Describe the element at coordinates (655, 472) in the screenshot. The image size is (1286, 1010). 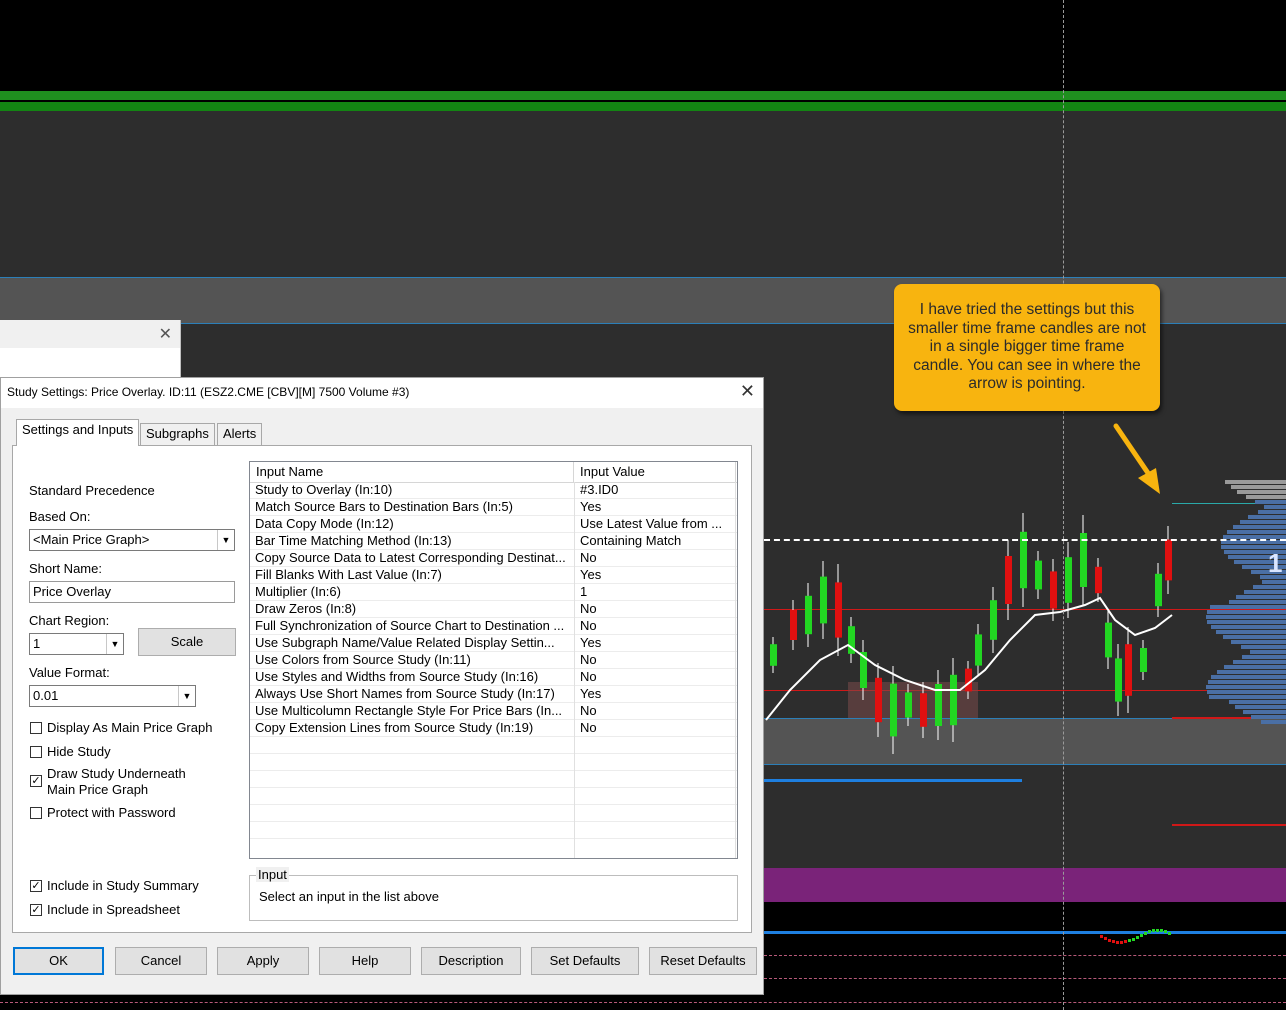
I see `column-header-input-value: Input Value` at that location.